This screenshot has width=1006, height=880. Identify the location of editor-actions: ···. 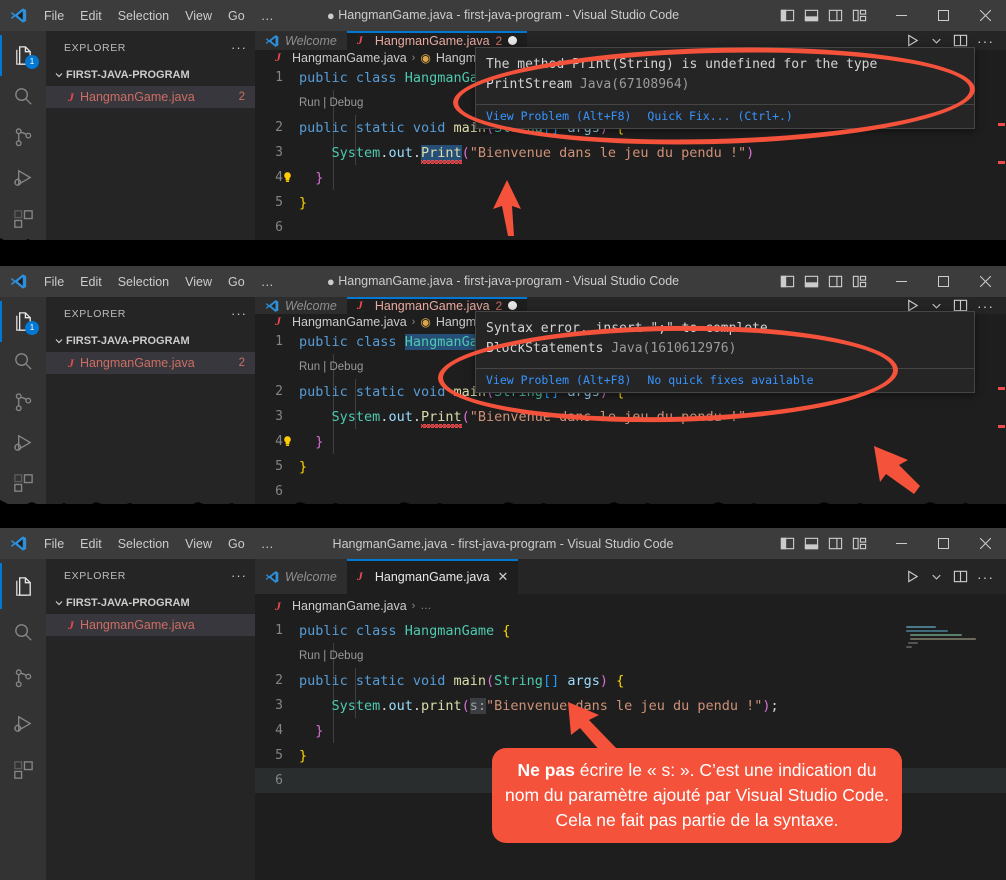
(955, 576).